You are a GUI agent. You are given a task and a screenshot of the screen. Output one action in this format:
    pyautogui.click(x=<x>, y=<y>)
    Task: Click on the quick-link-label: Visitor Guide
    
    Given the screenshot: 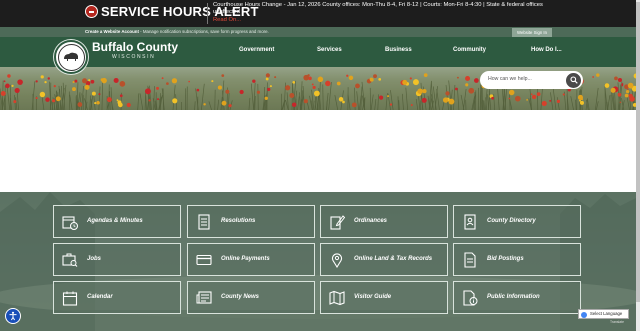 What is the action you would take?
    pyautogui.click(x=373, y=297)
    